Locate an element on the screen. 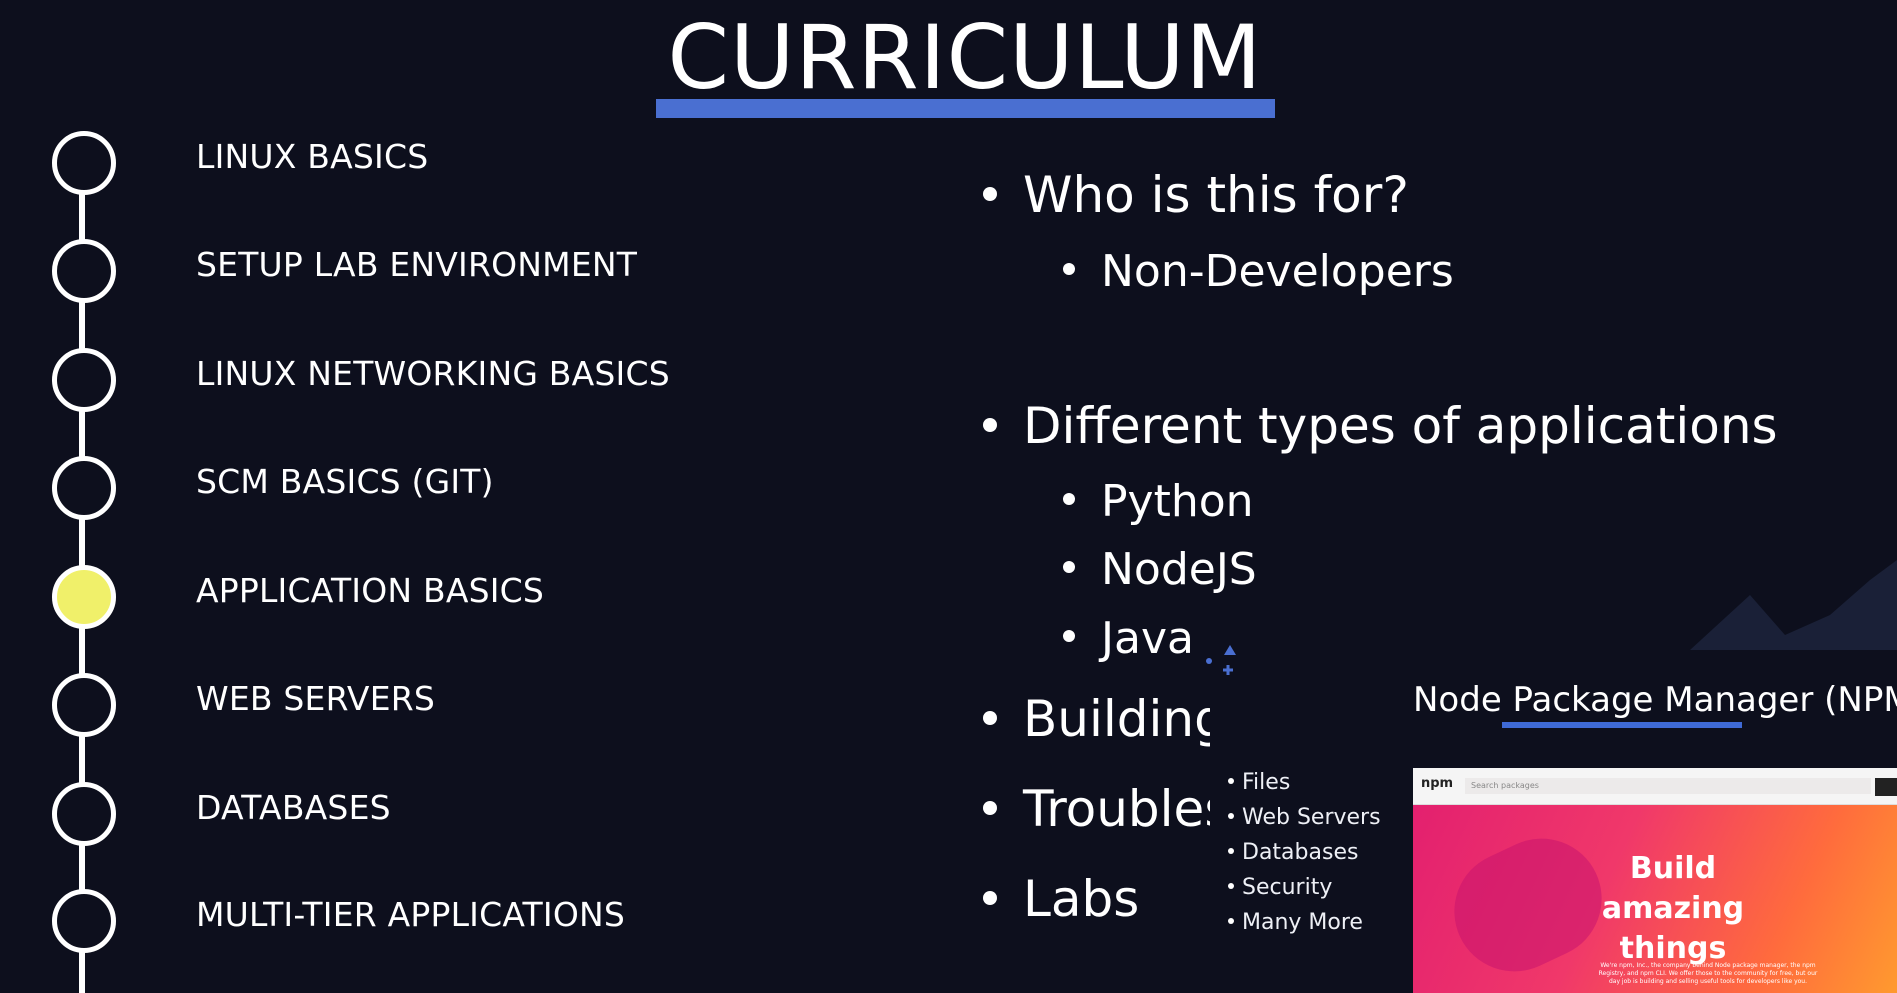 Image resolution: width=1897 pixels, height=993 pixels. sub-item-files: Files is located at coordinates (1259, 782).